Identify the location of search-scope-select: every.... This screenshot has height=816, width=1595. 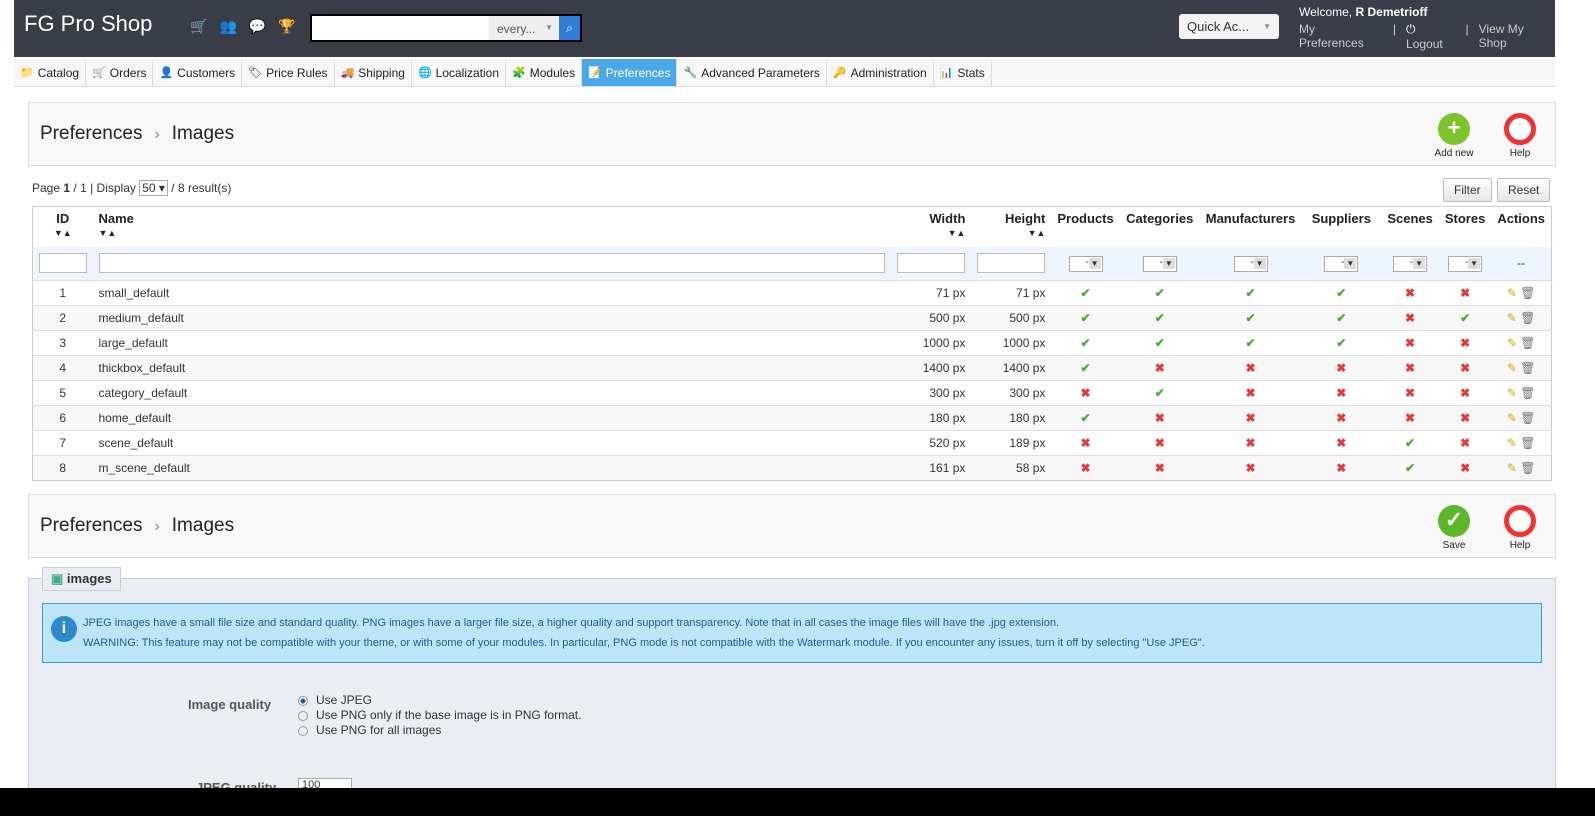
(524, 28).